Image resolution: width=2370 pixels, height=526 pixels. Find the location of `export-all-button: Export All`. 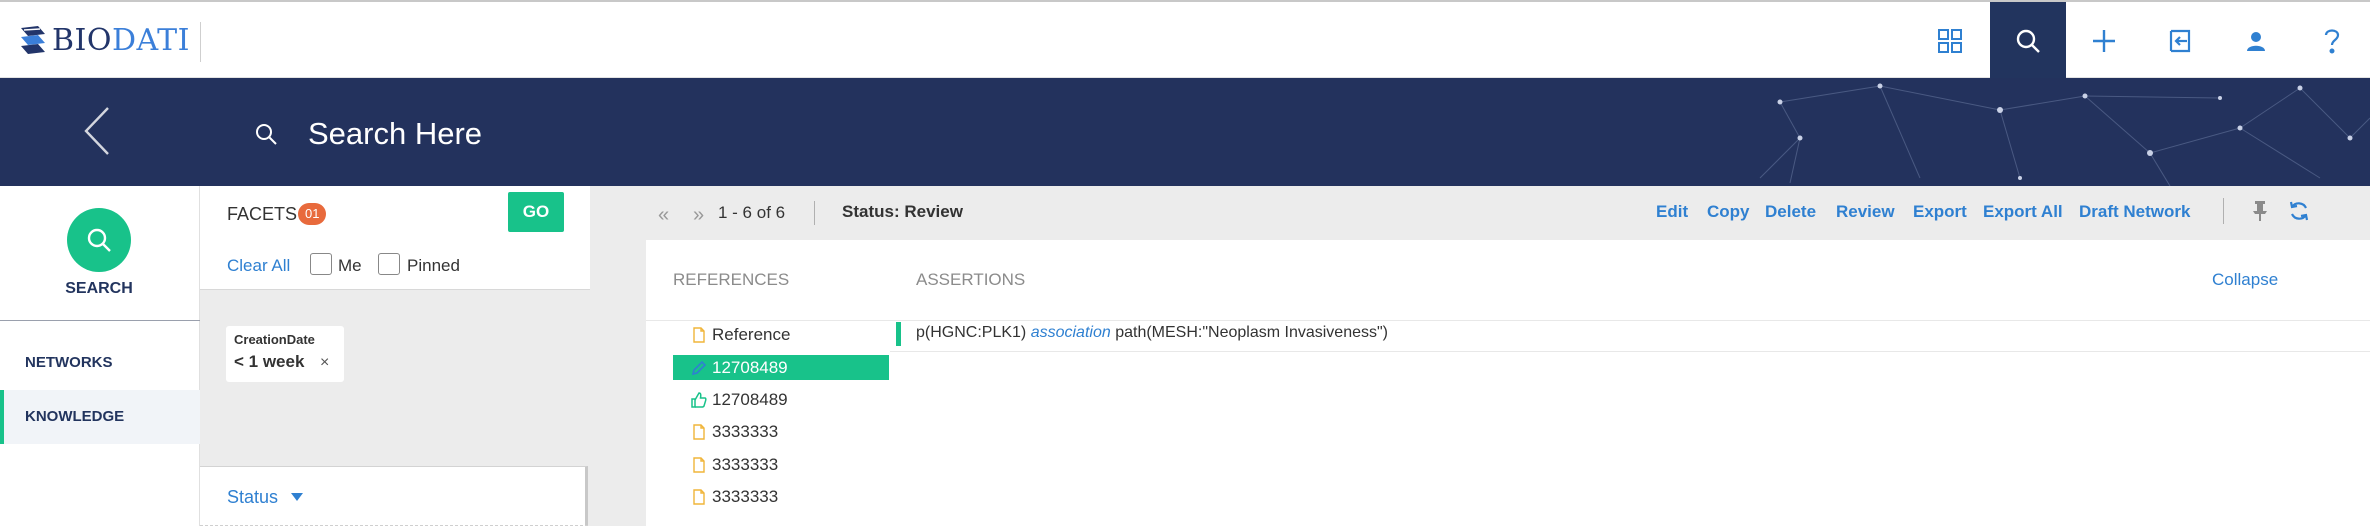

export-all-button: Export All is located at coordinates (2023, 212).